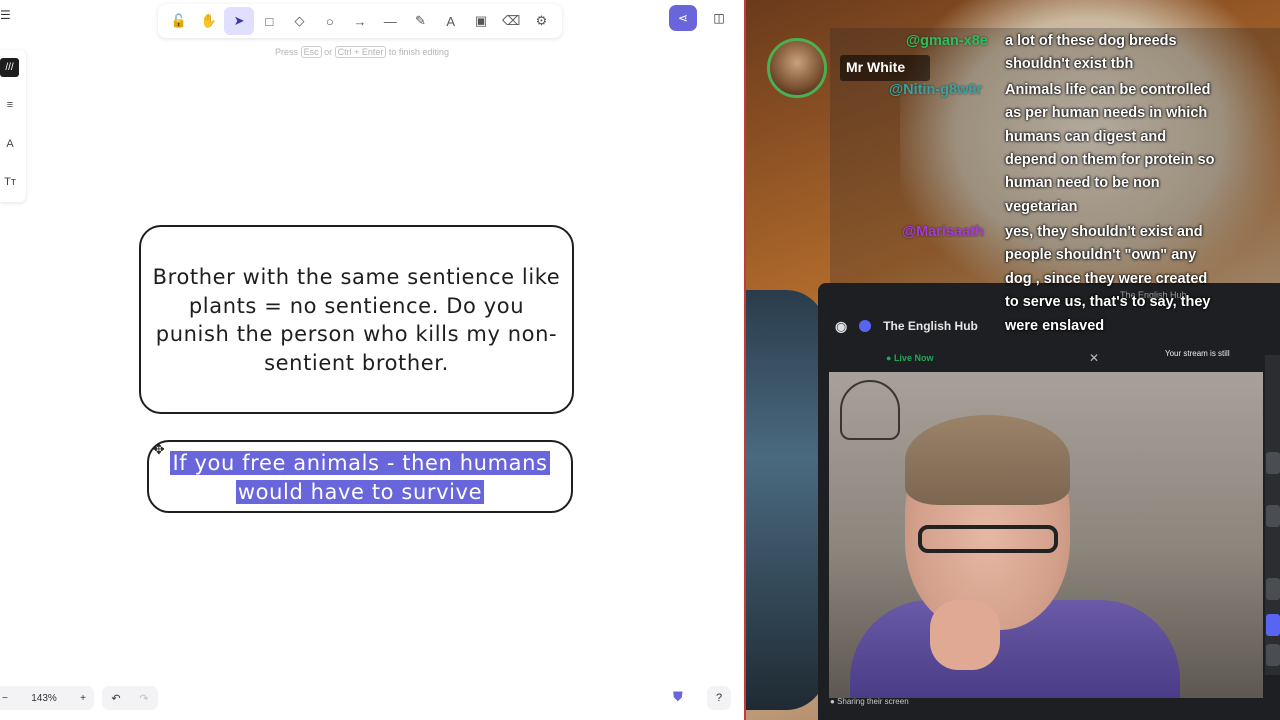  Describe the element at coordinates (390, 21) in the screenshot. I see `line-icon: —` at that location.